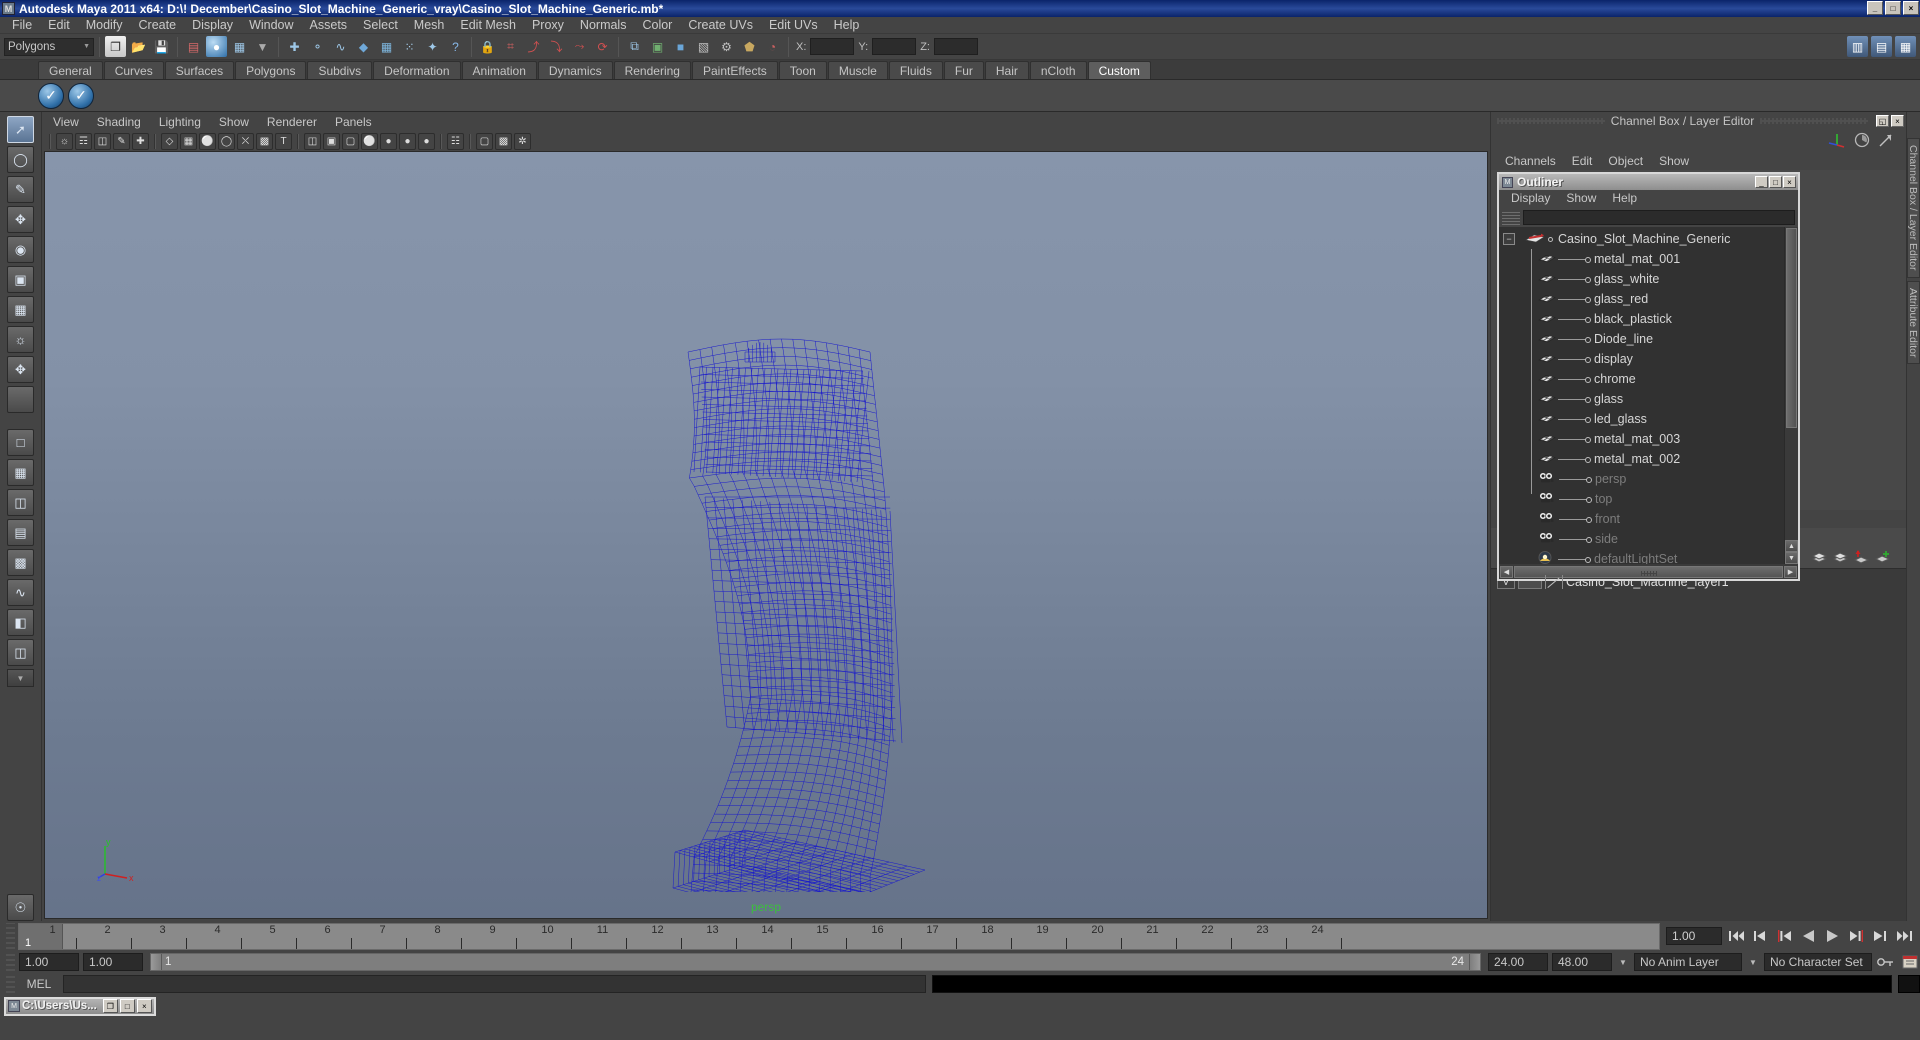  I want to click on play-backwards-icon, so click(1808, 936).